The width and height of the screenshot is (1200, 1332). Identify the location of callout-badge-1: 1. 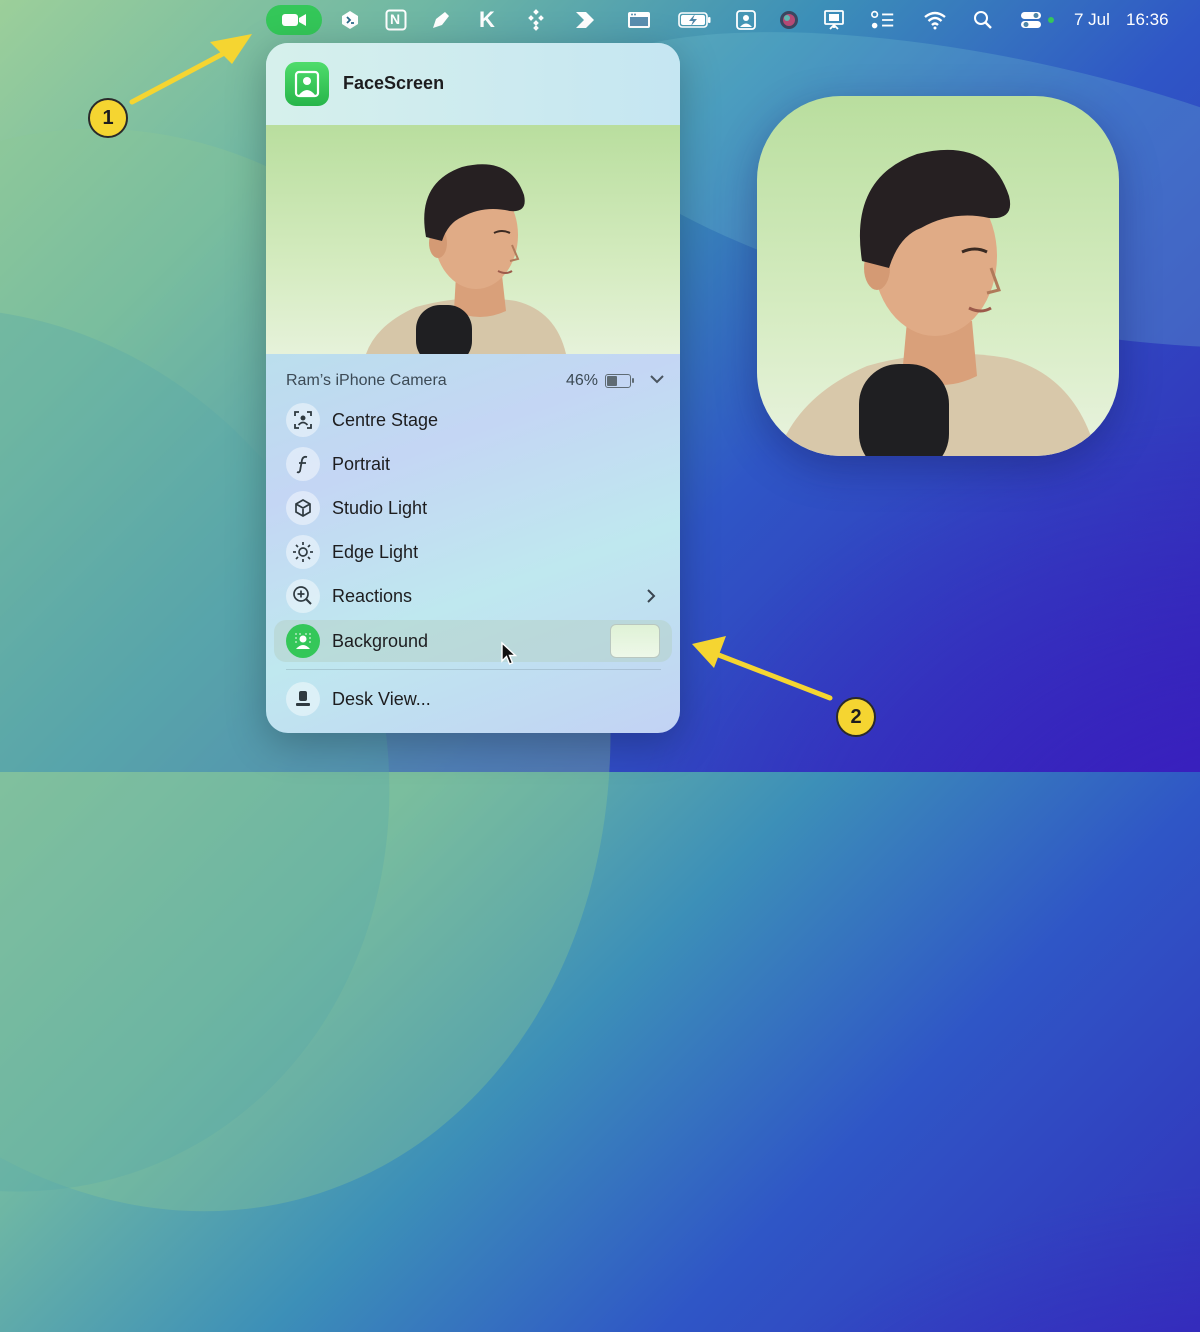
(108, 118).